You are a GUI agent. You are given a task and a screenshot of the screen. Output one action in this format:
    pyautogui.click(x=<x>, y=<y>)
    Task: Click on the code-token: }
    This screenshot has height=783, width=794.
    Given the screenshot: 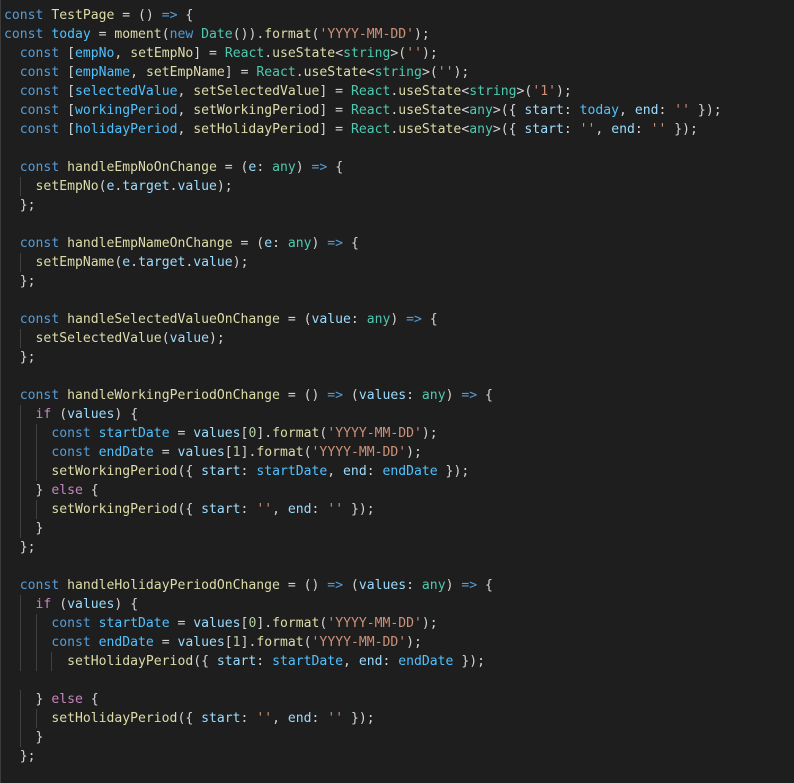 What is the action you would take?
    pyautogui.click(x=28, y=699)
    